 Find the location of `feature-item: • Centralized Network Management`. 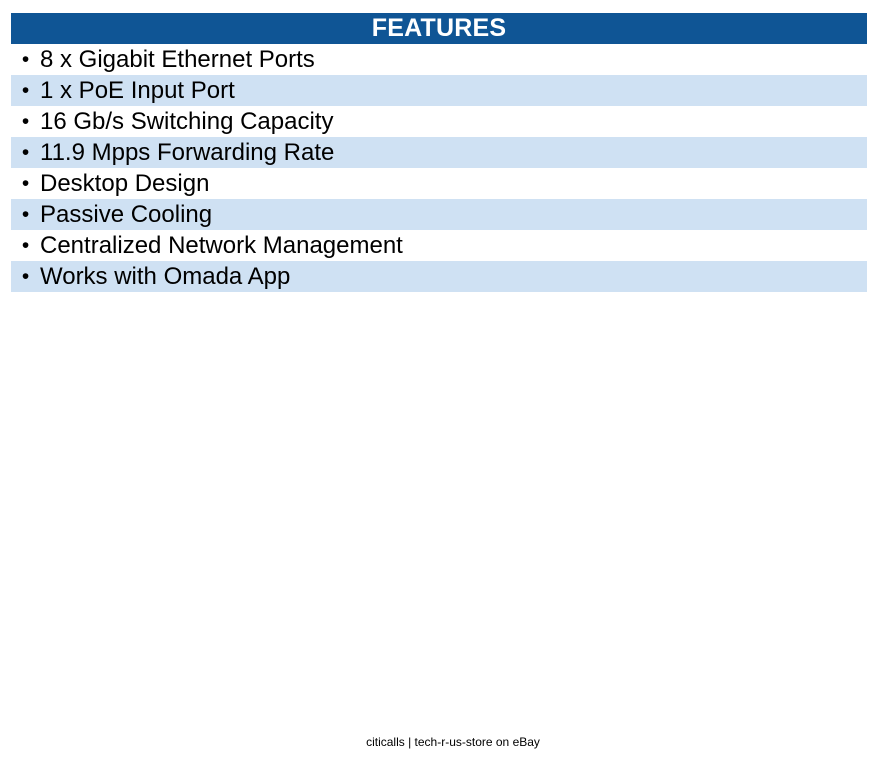

feature-item: • Centralized Network Management is located at coordinates (439, 245).